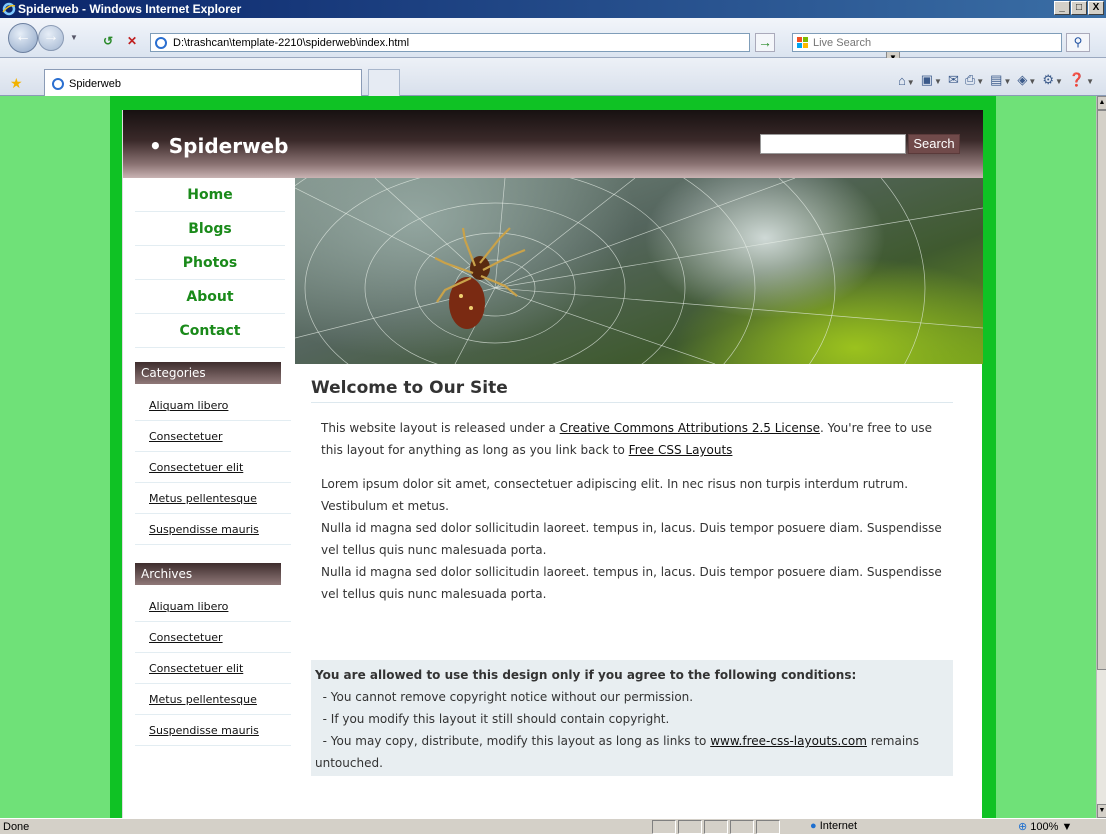 Image resolution: width=1106 pixels, height=834 pixels. What do you see at coordinates (553, 144) in the screenshot?
I see `site-header: • Spiderweb Search` at bounding box center [553, 144].